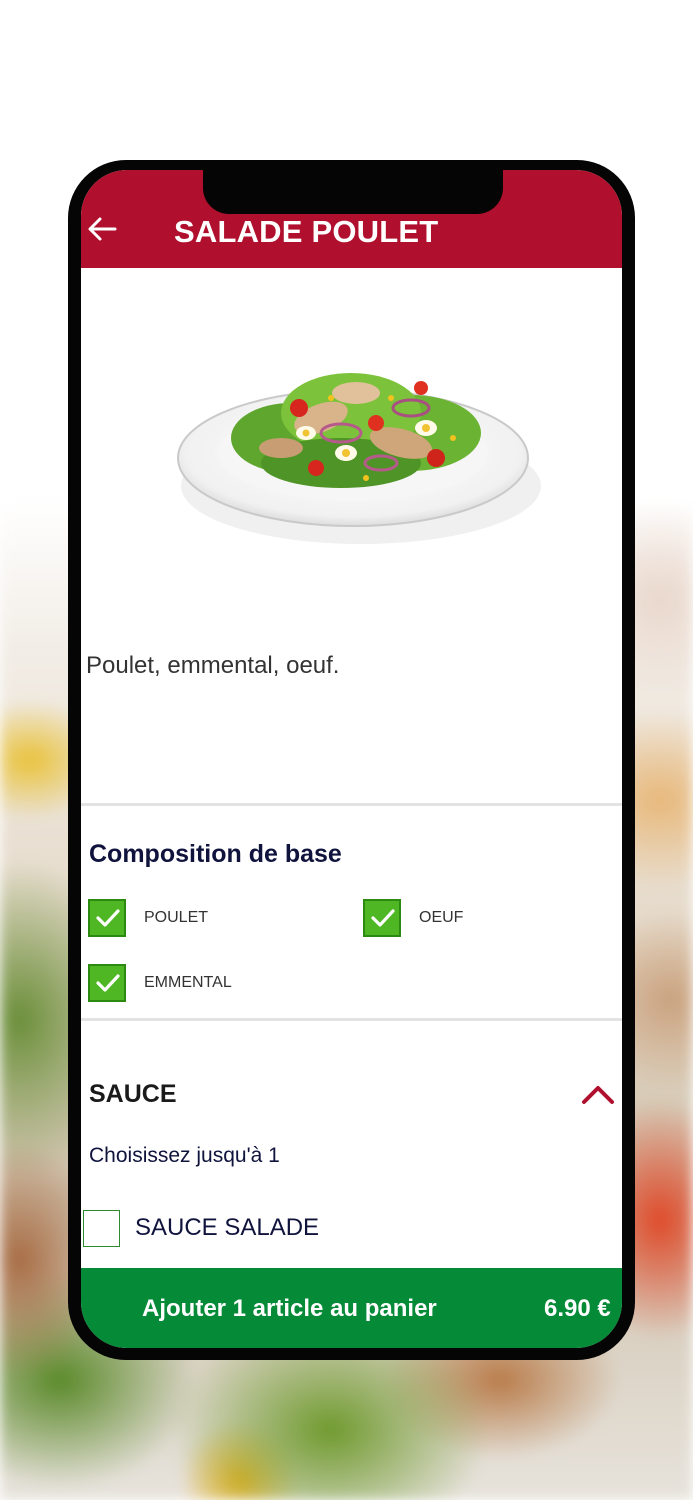  I want to click on sauce-section-title: SAUCE, so click(133, 1094).